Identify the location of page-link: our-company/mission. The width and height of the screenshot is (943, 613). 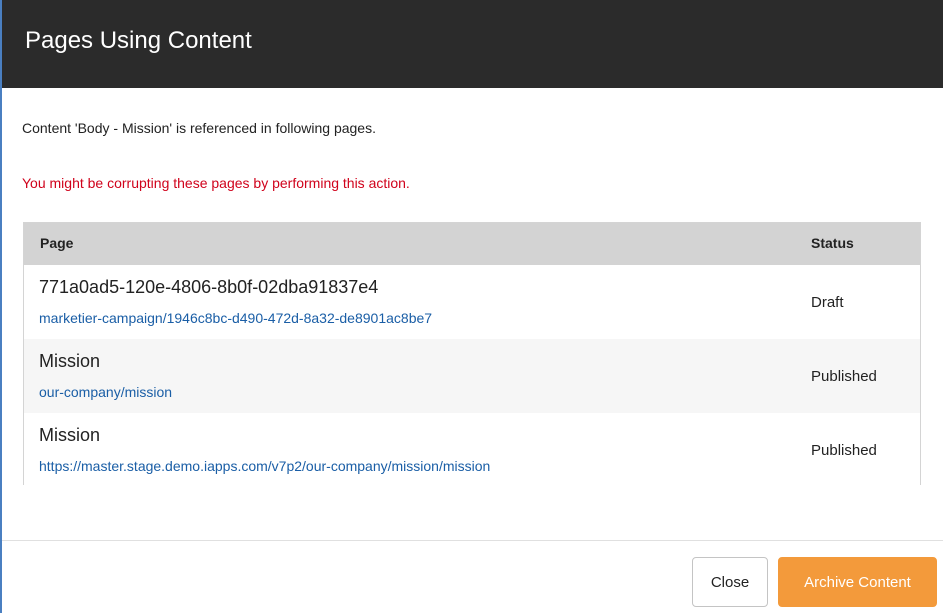
(105, 392).